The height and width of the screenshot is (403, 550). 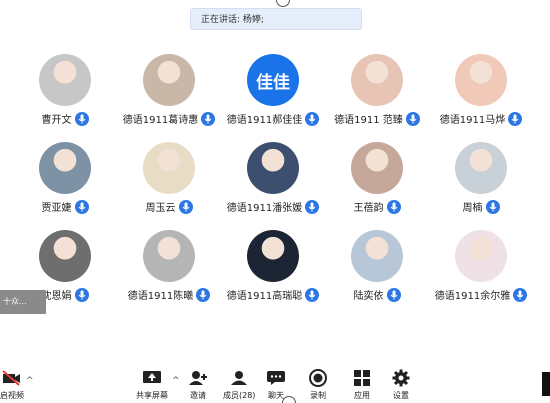 I want to click on participant-name: 德语1911陈曦, so click(x=160, y=296).